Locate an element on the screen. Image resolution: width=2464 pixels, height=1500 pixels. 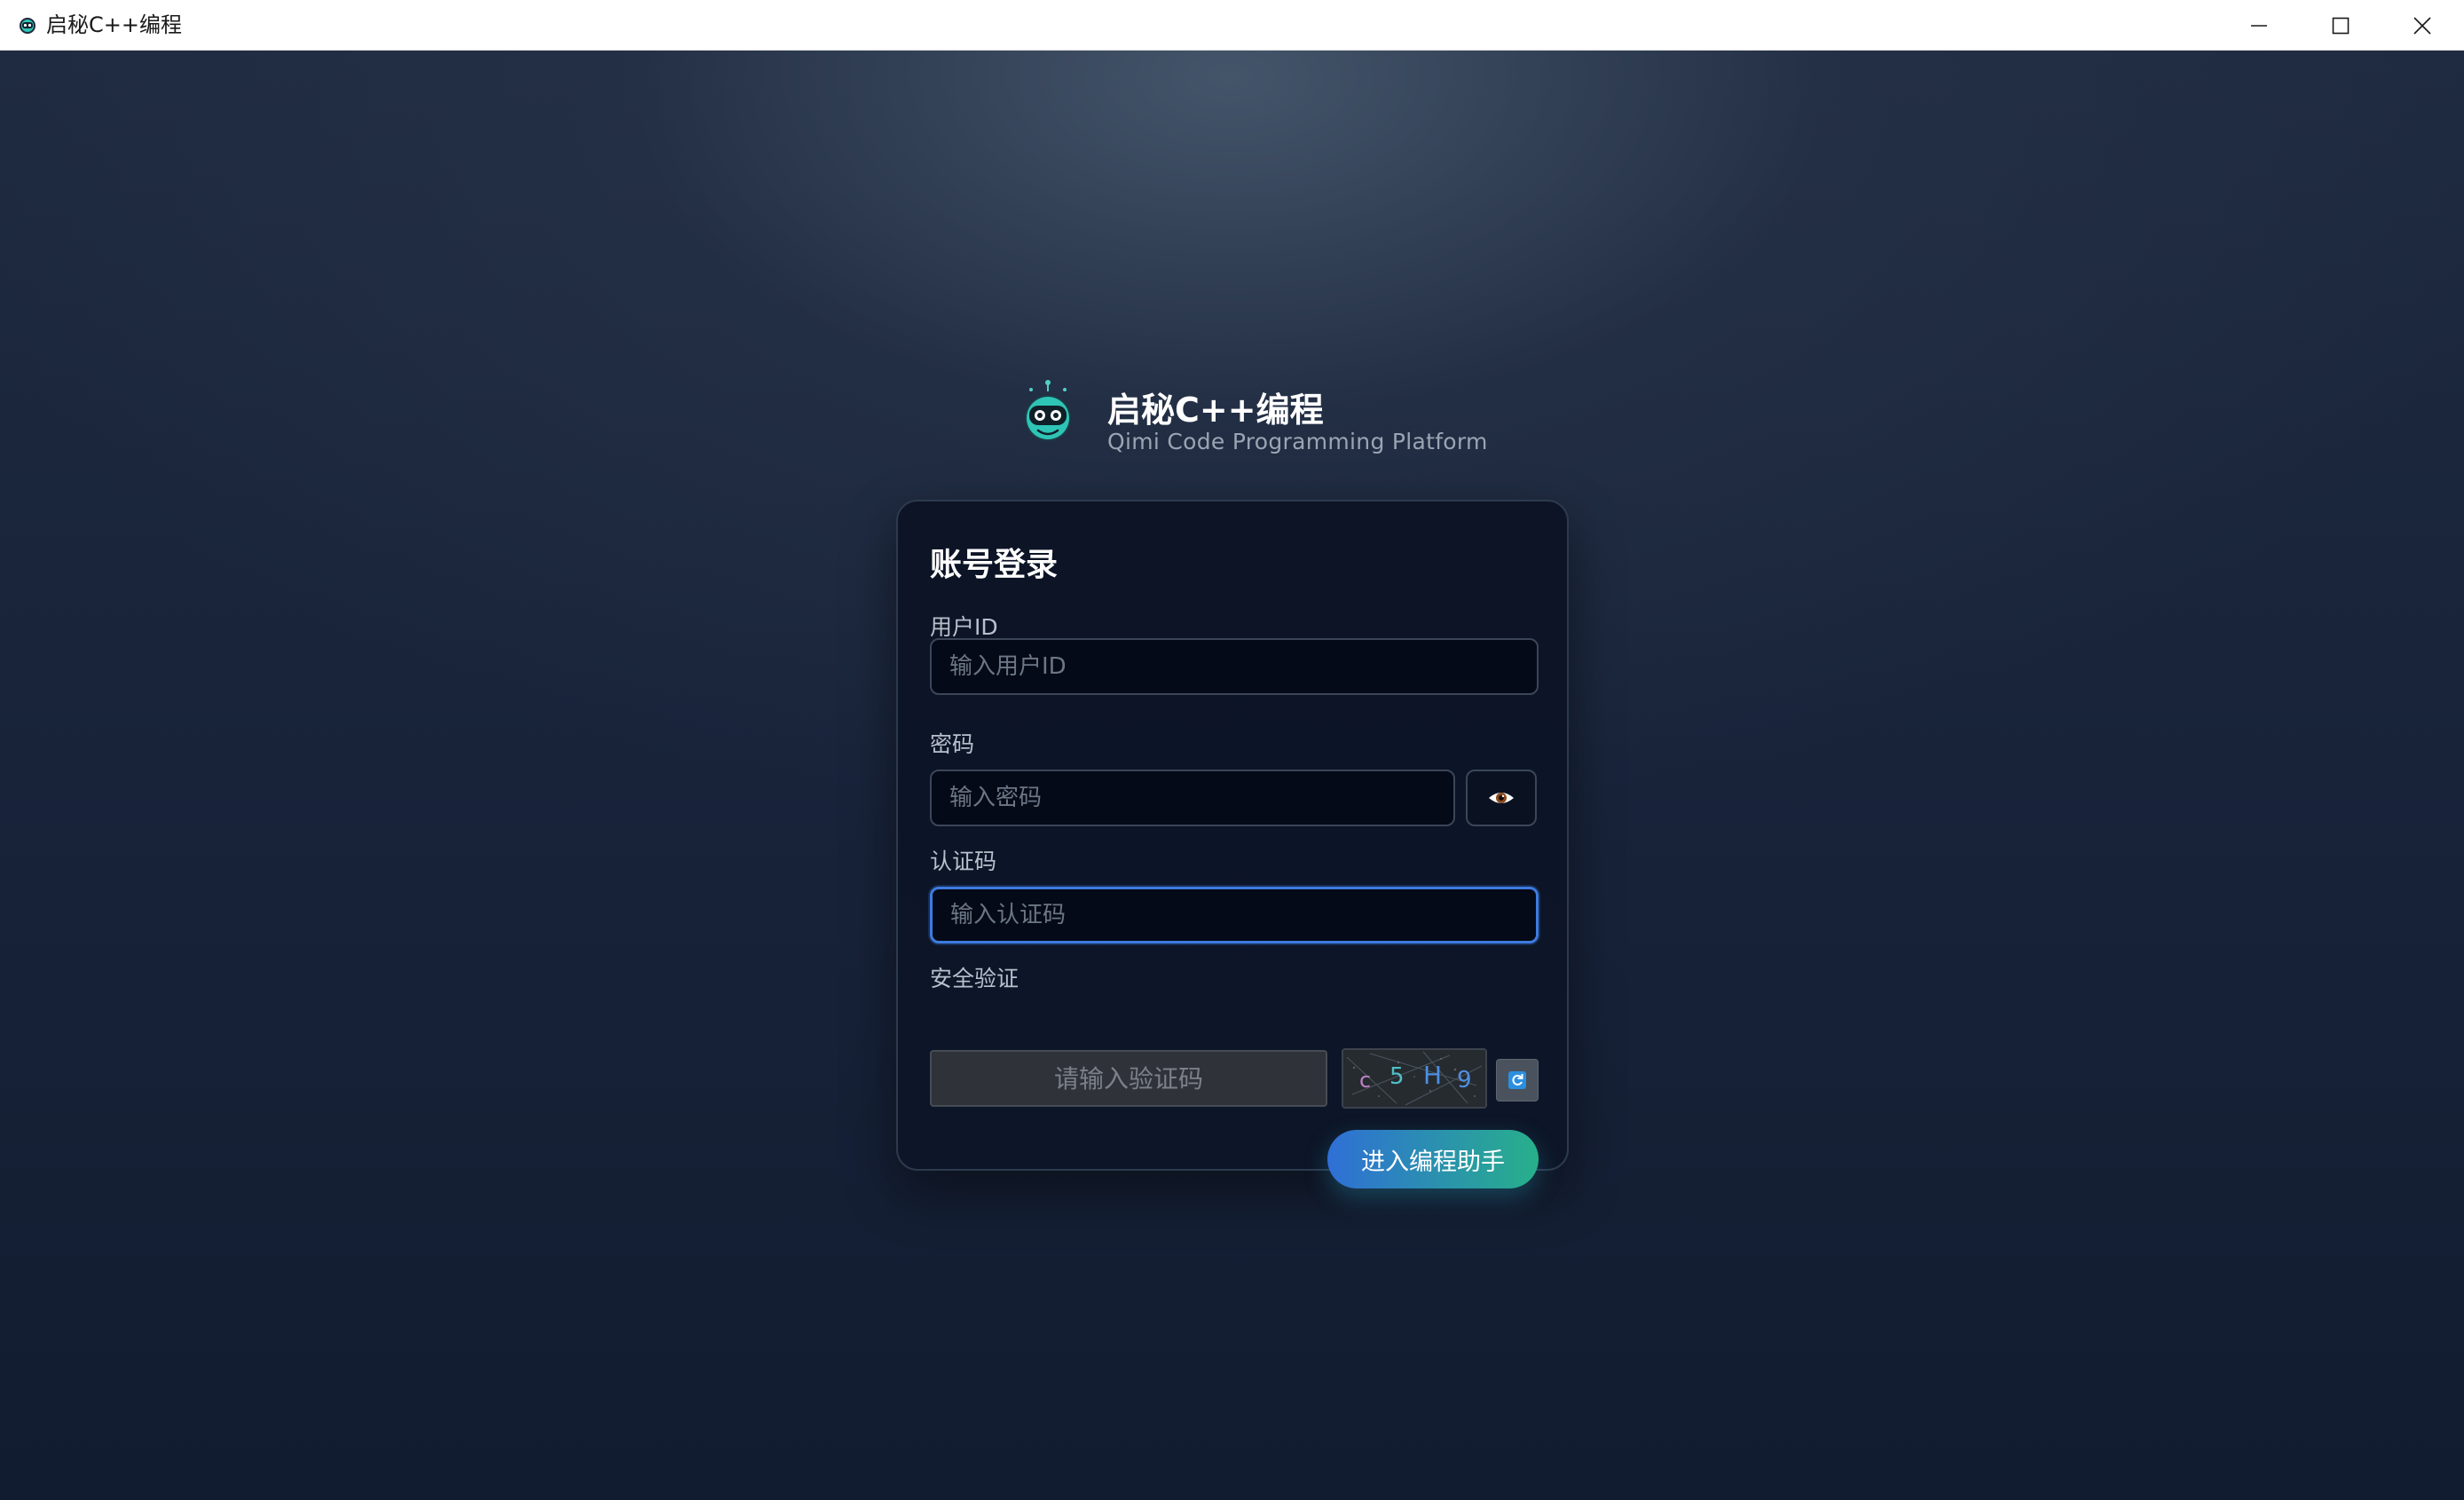
brand-header: 启秘C++编程 Qimi Code Programming Platform is located at coordinates (1253, 419).